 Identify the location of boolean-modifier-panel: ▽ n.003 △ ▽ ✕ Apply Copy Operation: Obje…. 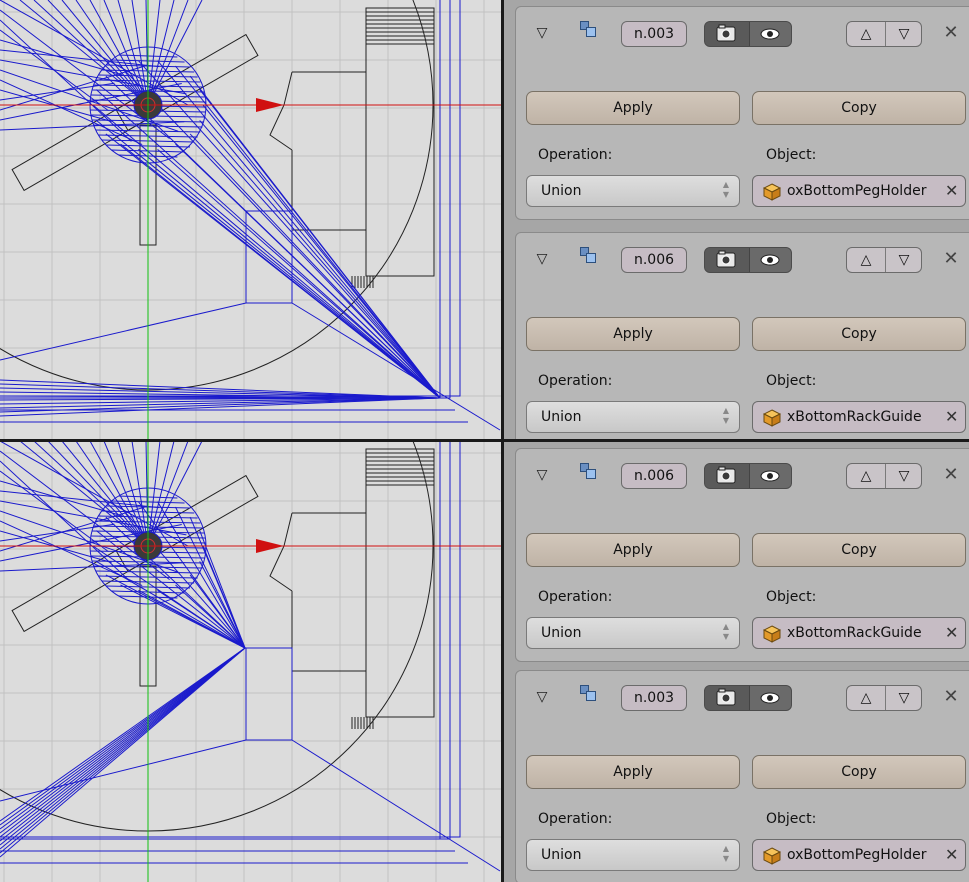
(742, 776).